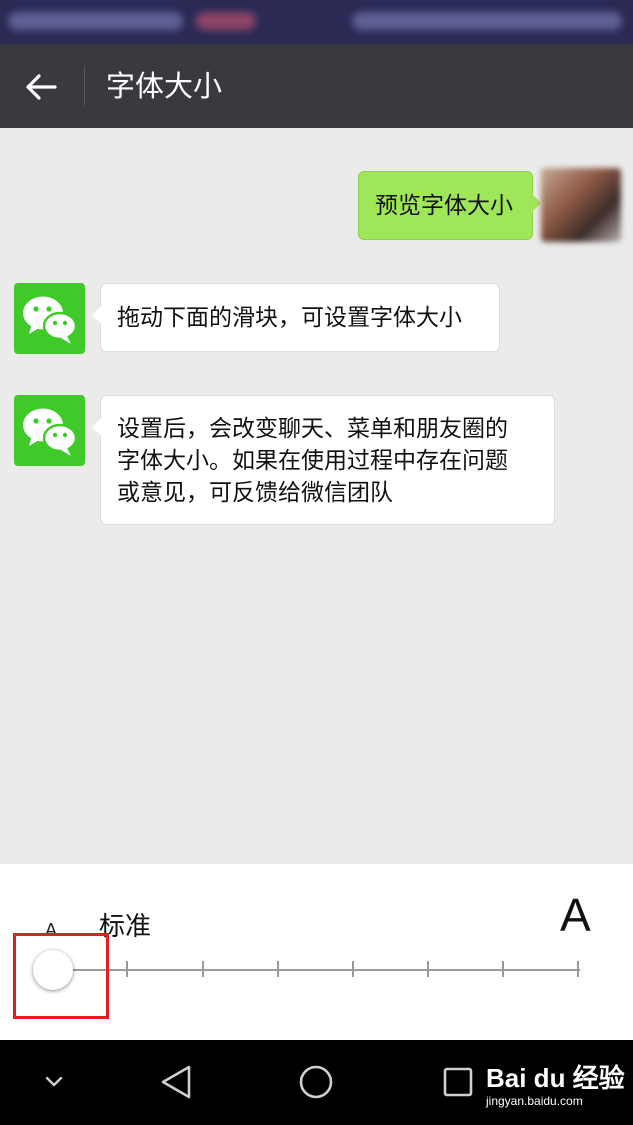  I want to click on message-text-line: 字体大小。如果在使用过程中存在问题, so click(312, 461).